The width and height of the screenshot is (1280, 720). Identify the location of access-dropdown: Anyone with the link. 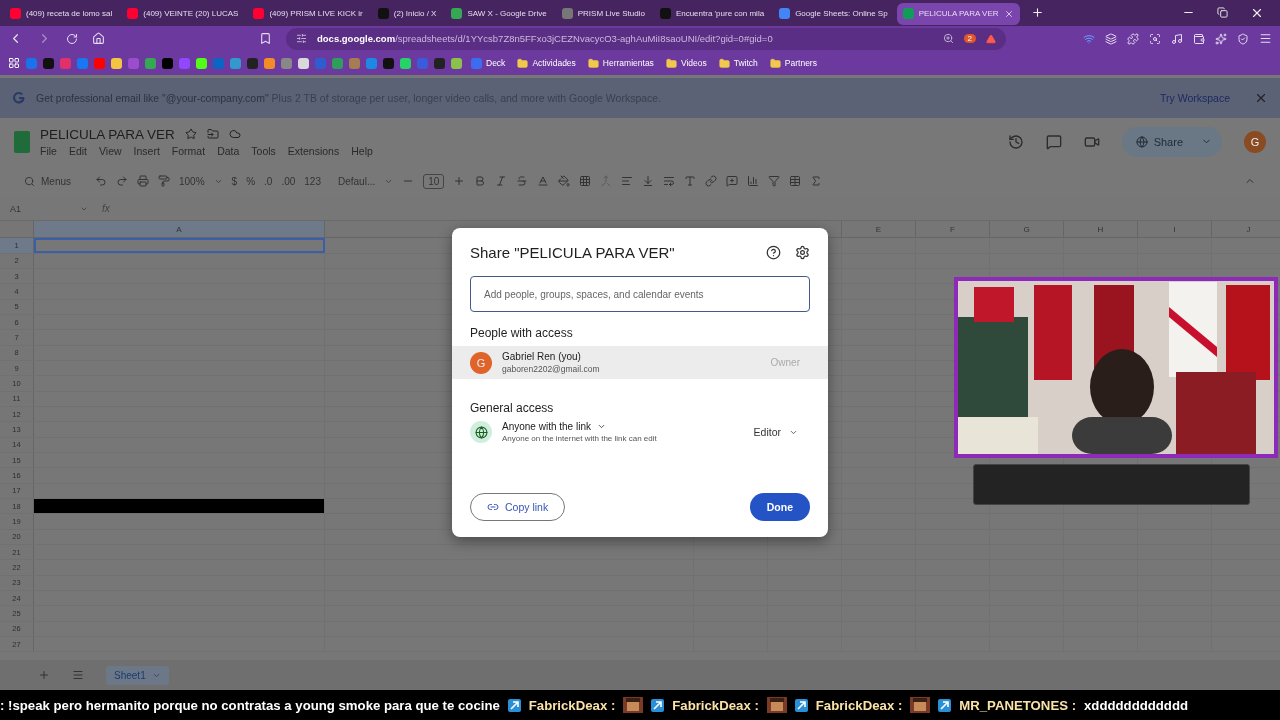
(623, 426).